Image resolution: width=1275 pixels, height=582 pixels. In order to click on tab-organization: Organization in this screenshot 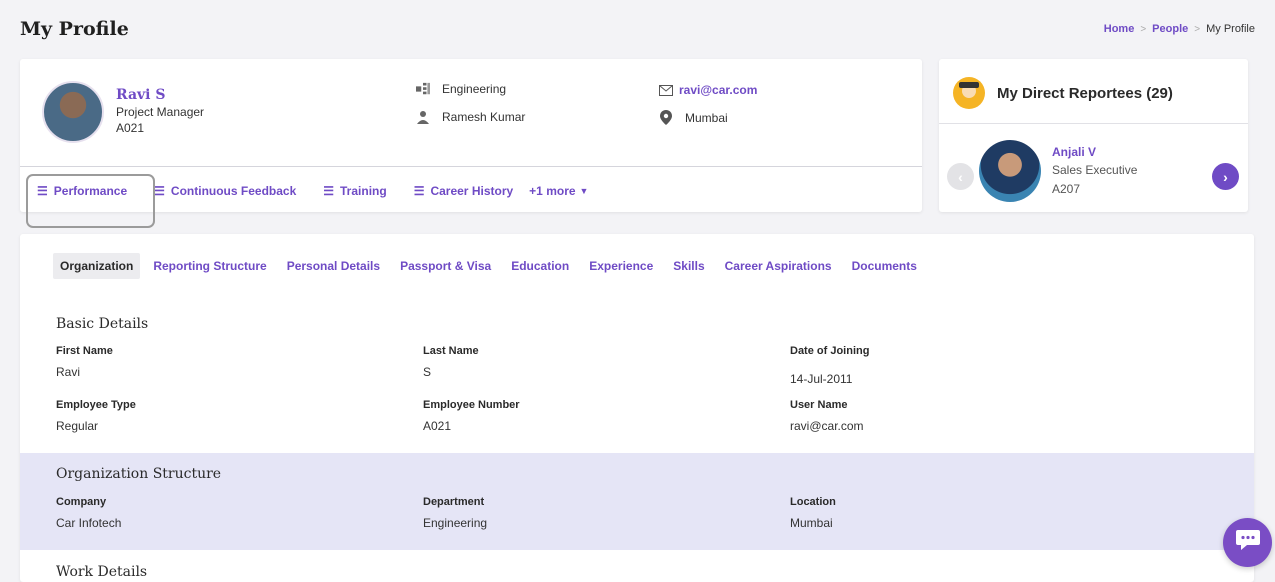, I will do `click(97, 266)`.